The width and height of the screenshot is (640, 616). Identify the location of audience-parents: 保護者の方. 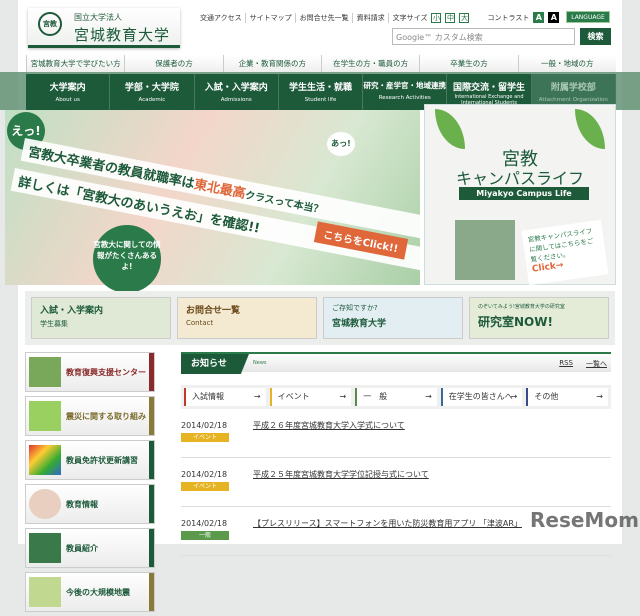
(173, 64).